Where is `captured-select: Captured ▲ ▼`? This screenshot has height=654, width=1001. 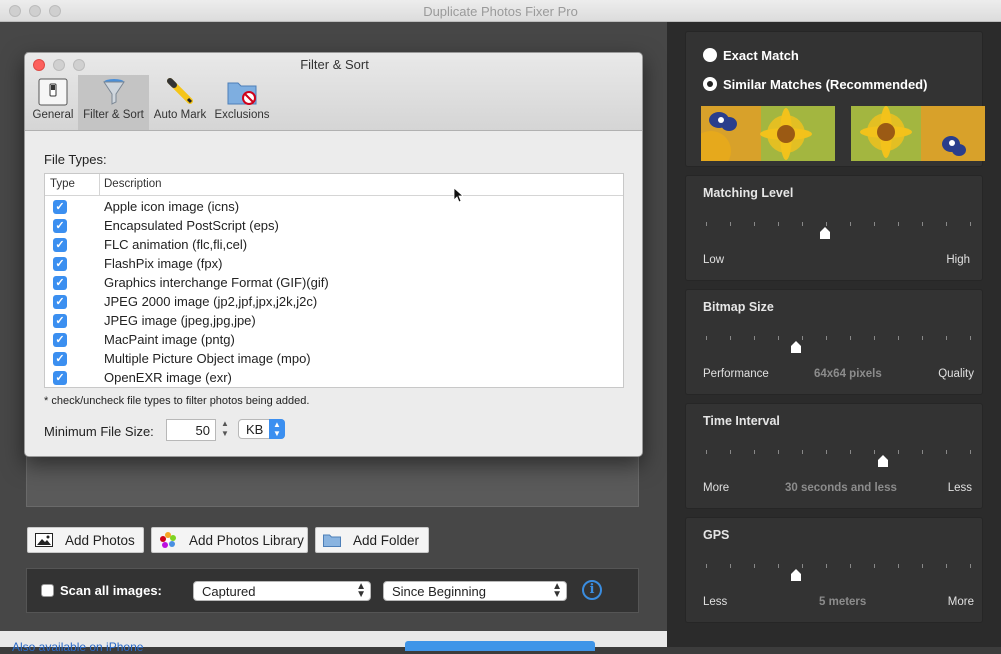 captured-select: Captured ▲ ▼ is located at coordinates (282, 591).